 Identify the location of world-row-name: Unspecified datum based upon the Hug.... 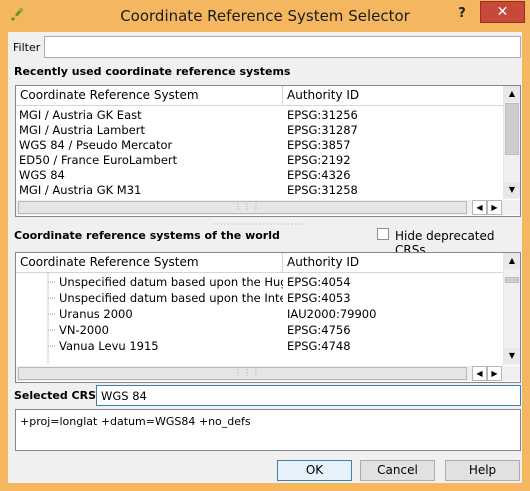
(171, 282).